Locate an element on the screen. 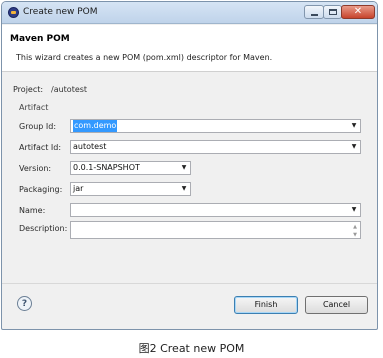 The image size is (383, 358). project-value: /autotest is located at coordinates (69, 89).